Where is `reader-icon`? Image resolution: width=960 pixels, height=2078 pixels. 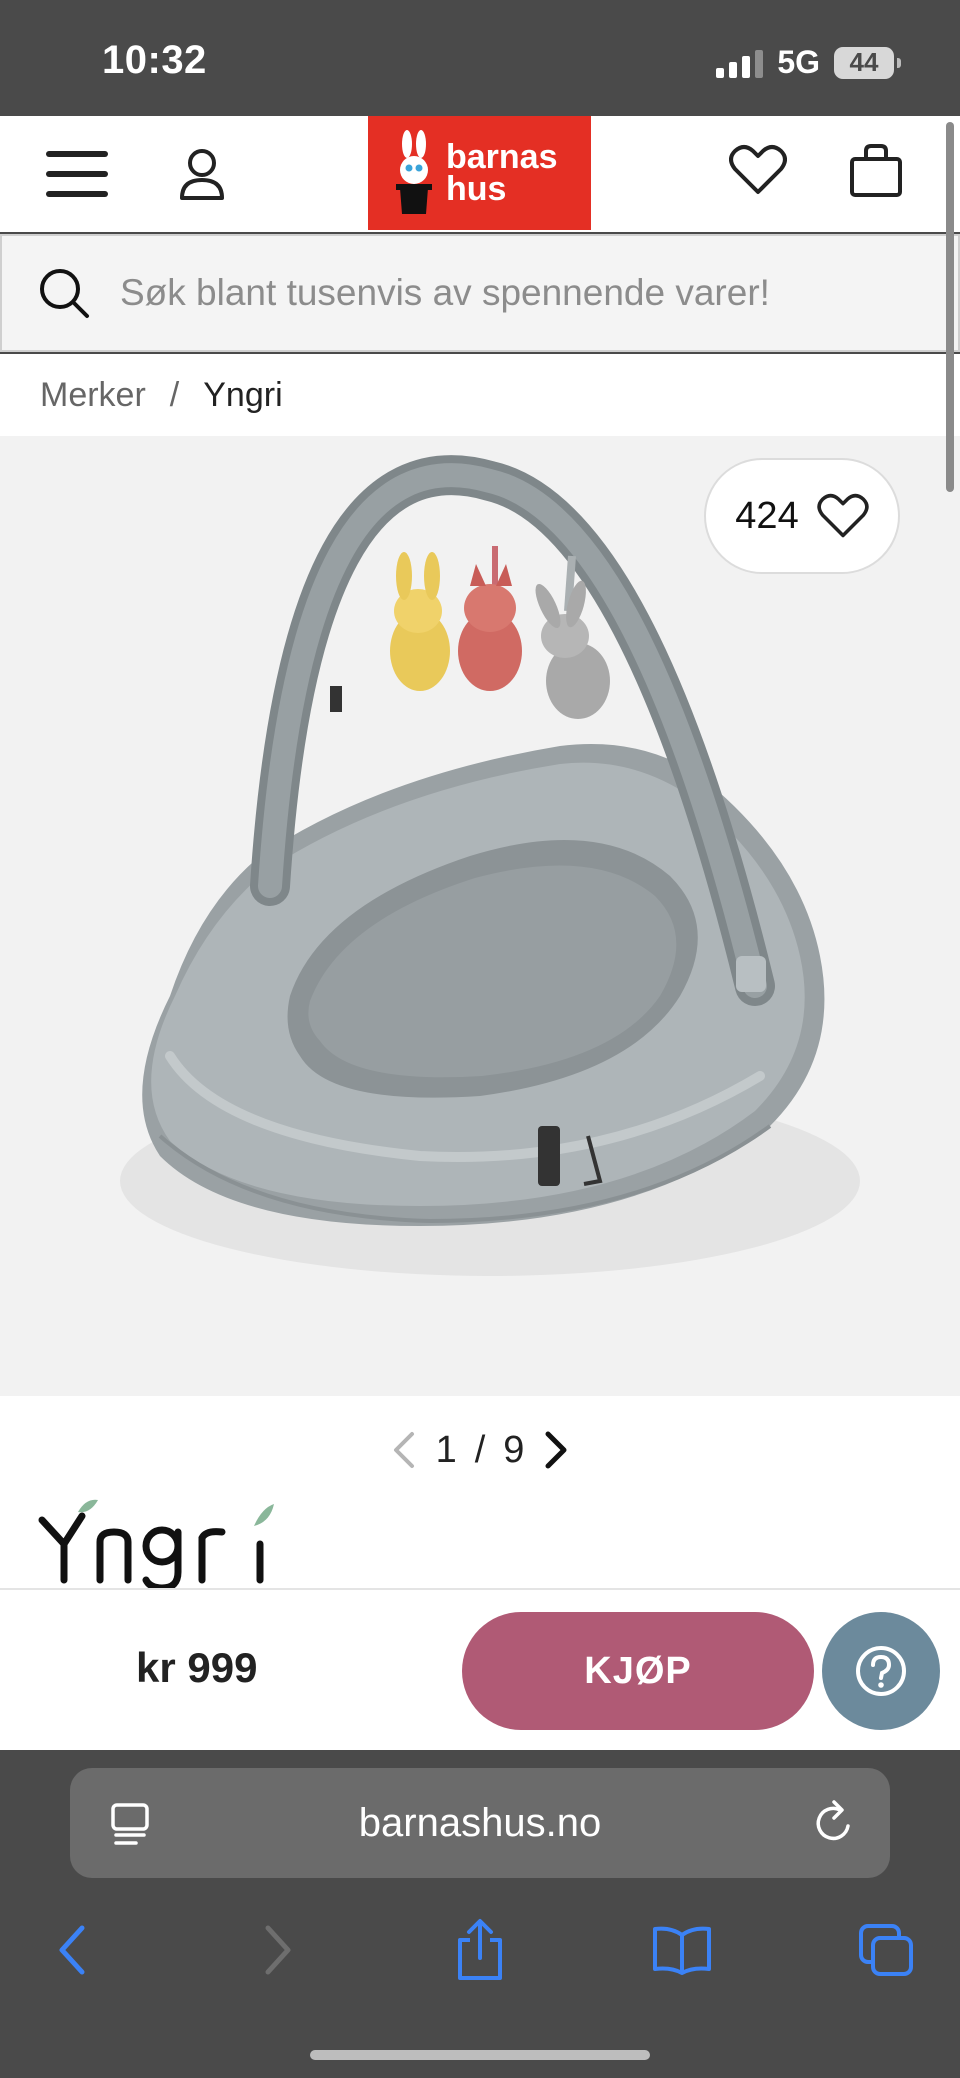 reader-icon is located at coordinates (130, 1824).